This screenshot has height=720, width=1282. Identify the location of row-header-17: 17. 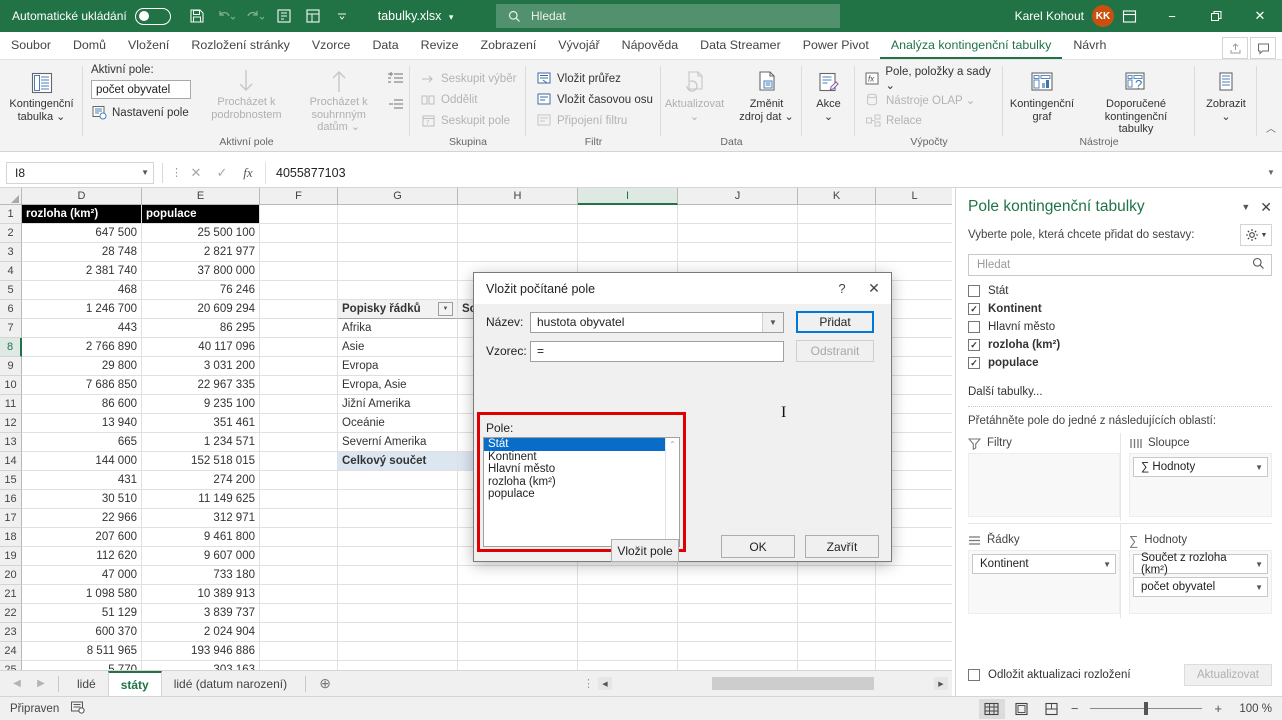
(11, 518).